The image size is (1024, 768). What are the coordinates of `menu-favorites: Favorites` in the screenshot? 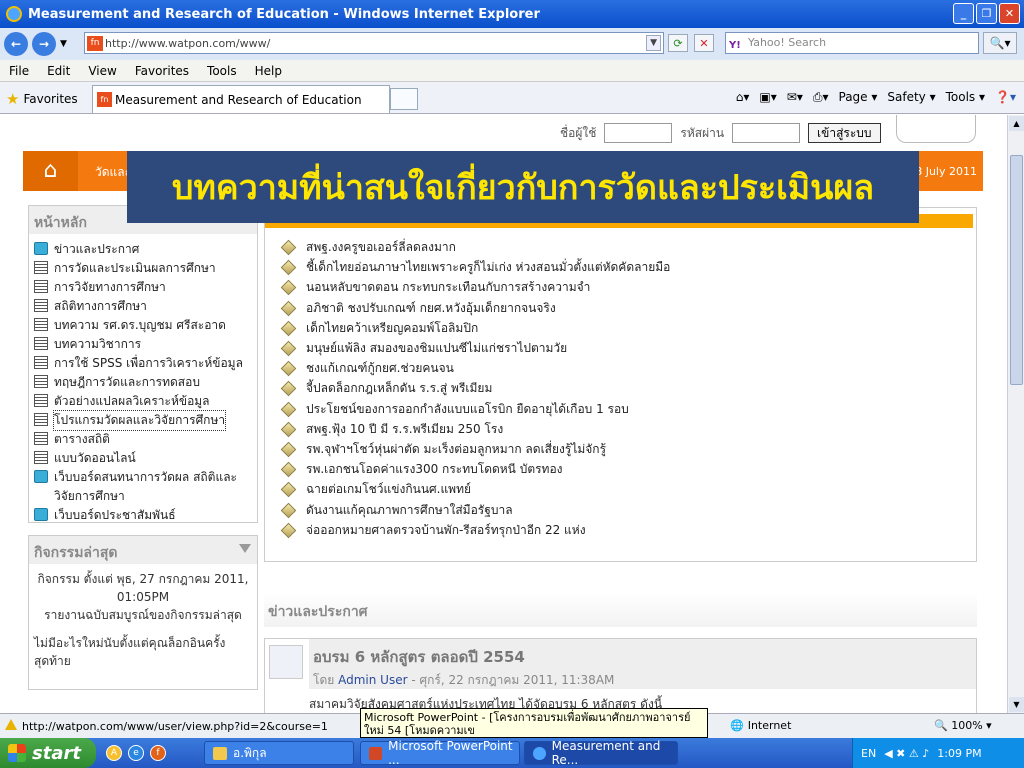 It's located at (162, 71).